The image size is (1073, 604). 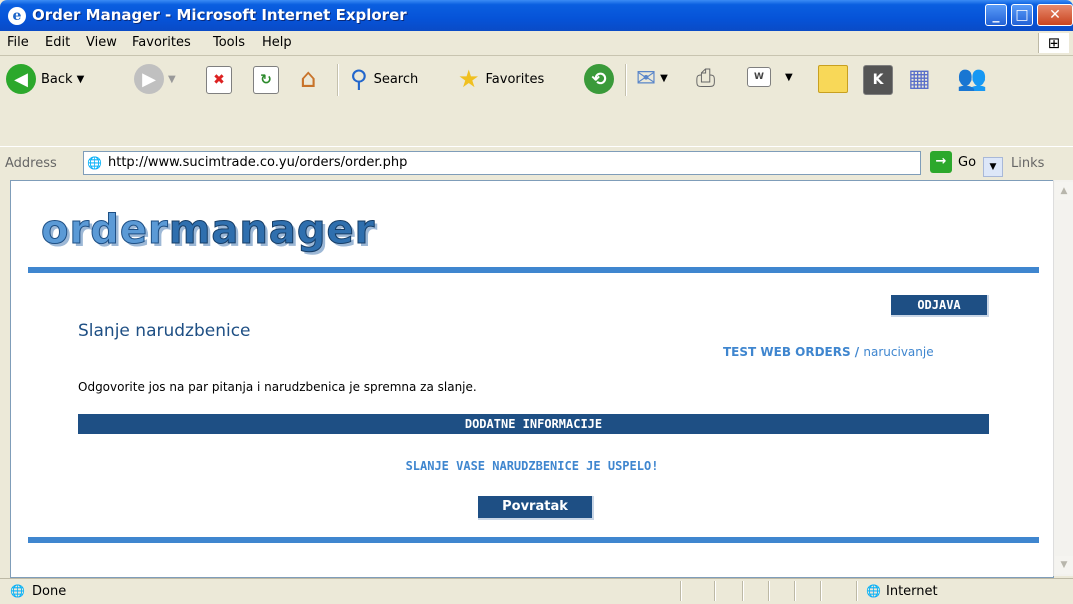 What do you see at coordinates (912, 591) in the screenshot?
I see `security-zone: Internet` at bounding box center [912, 591].